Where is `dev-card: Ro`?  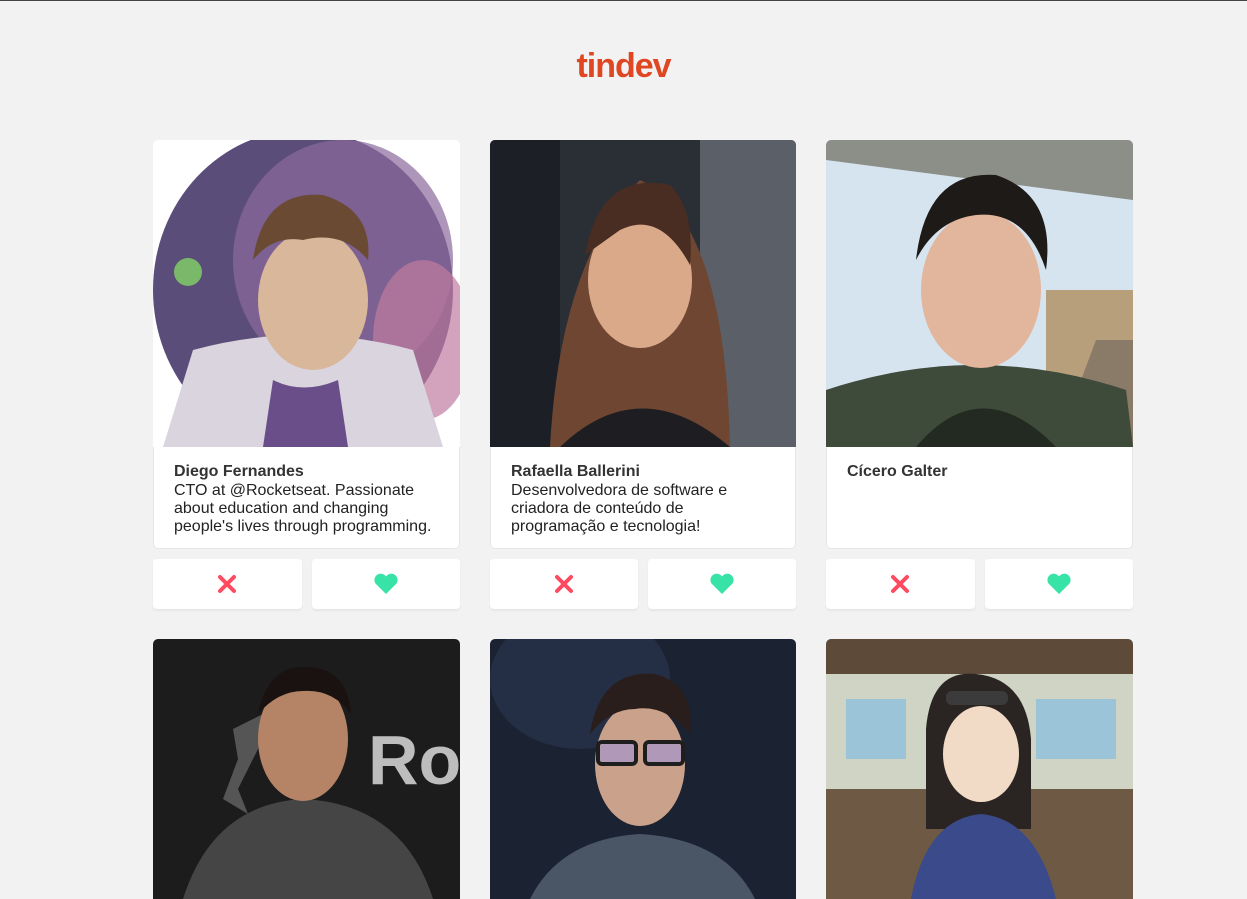
dev-card: Ro is located at coordinates (306, 769).